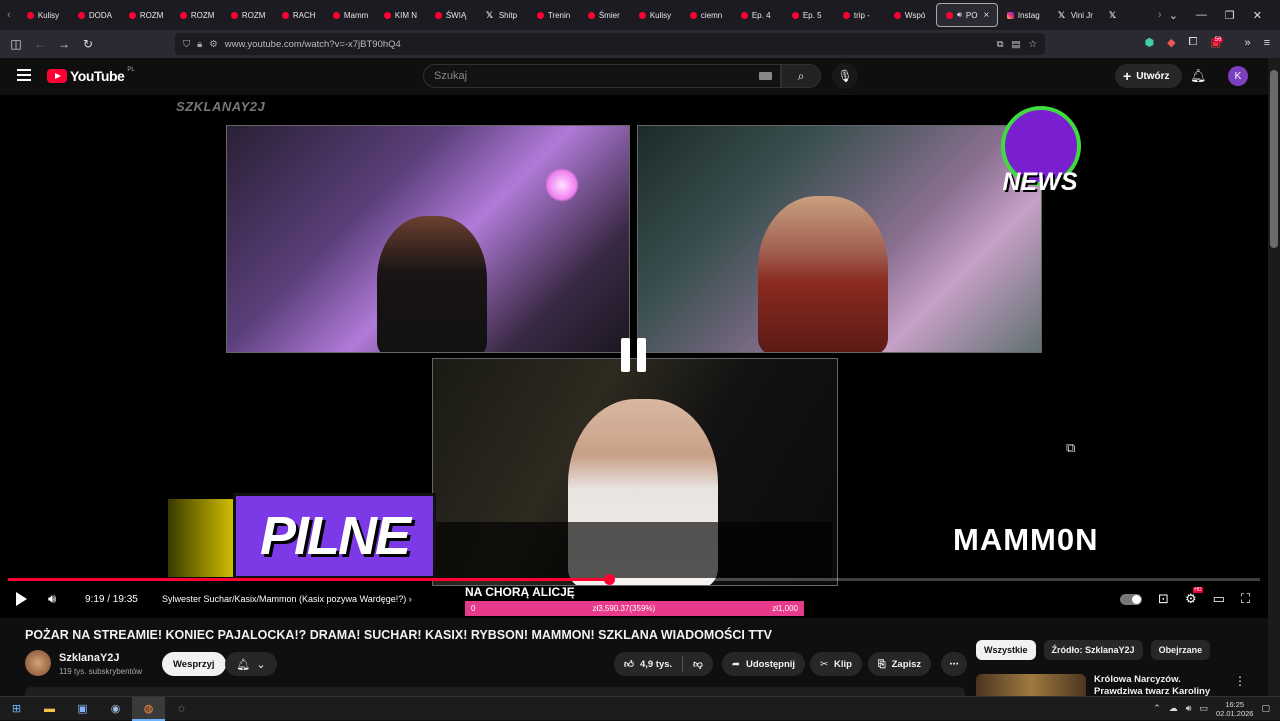 The image size is (1280, 721). What do you see at coordinates (94, 15) in the screenshot?
I see `browser-tab: DODA` at bounding box center [94, 15].